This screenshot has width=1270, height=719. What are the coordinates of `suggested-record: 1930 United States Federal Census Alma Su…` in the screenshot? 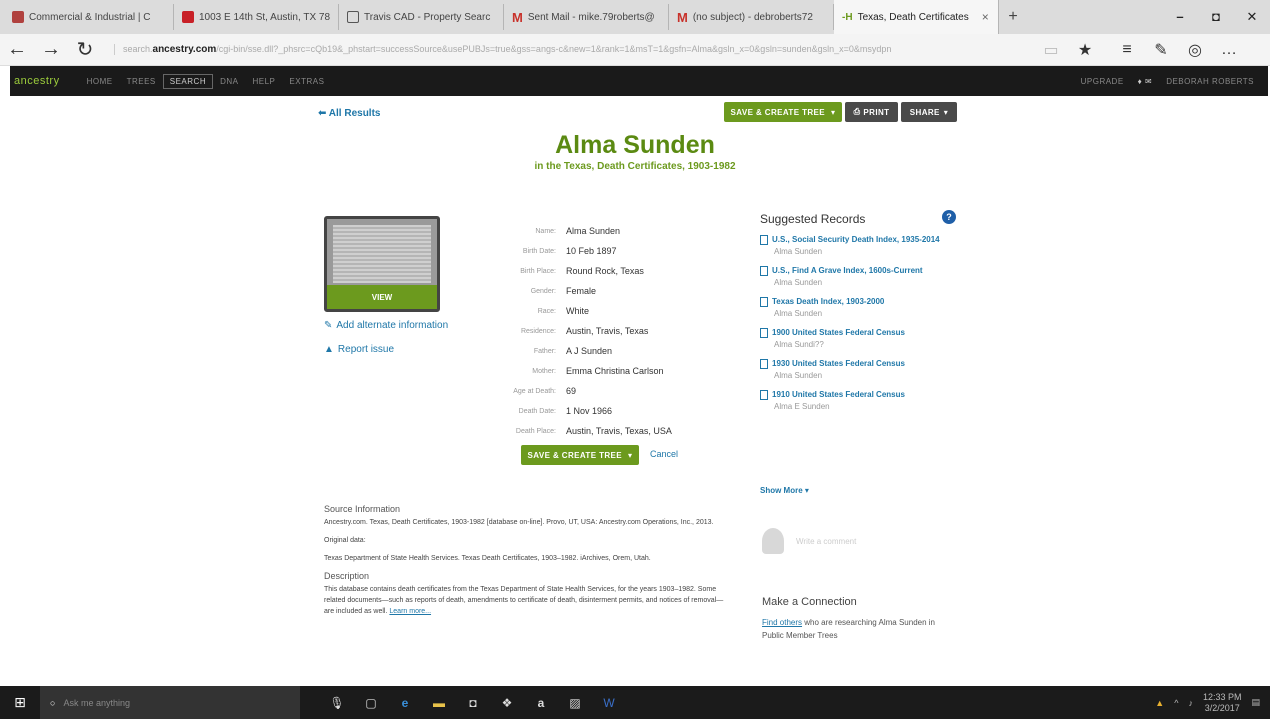 It's located at (860, 369).